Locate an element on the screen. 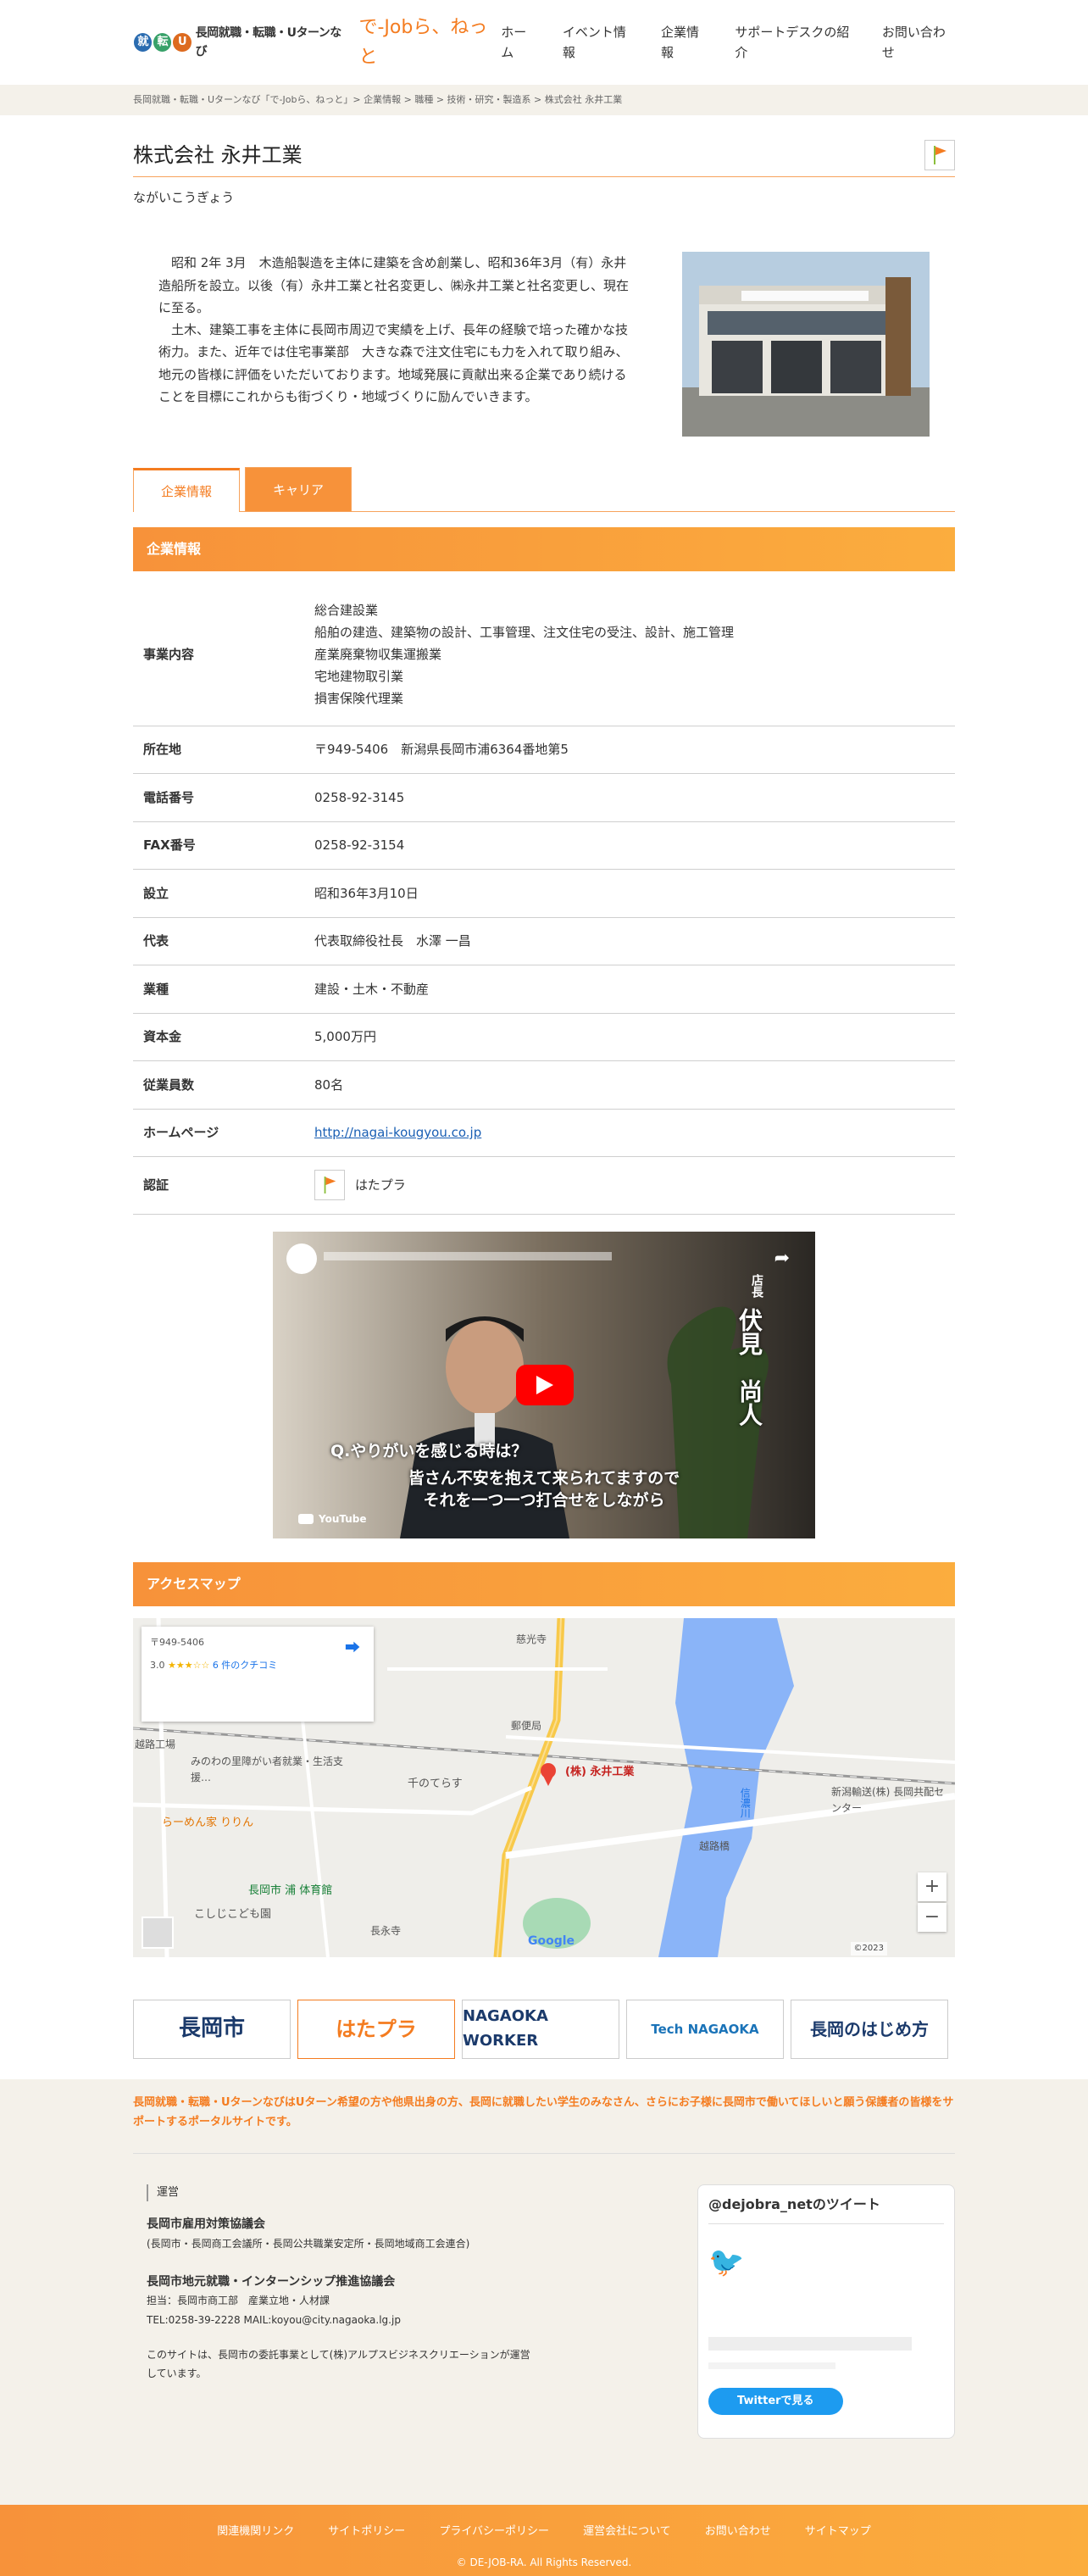  zoom-in-button: + is located at coordinates (932, 1886).